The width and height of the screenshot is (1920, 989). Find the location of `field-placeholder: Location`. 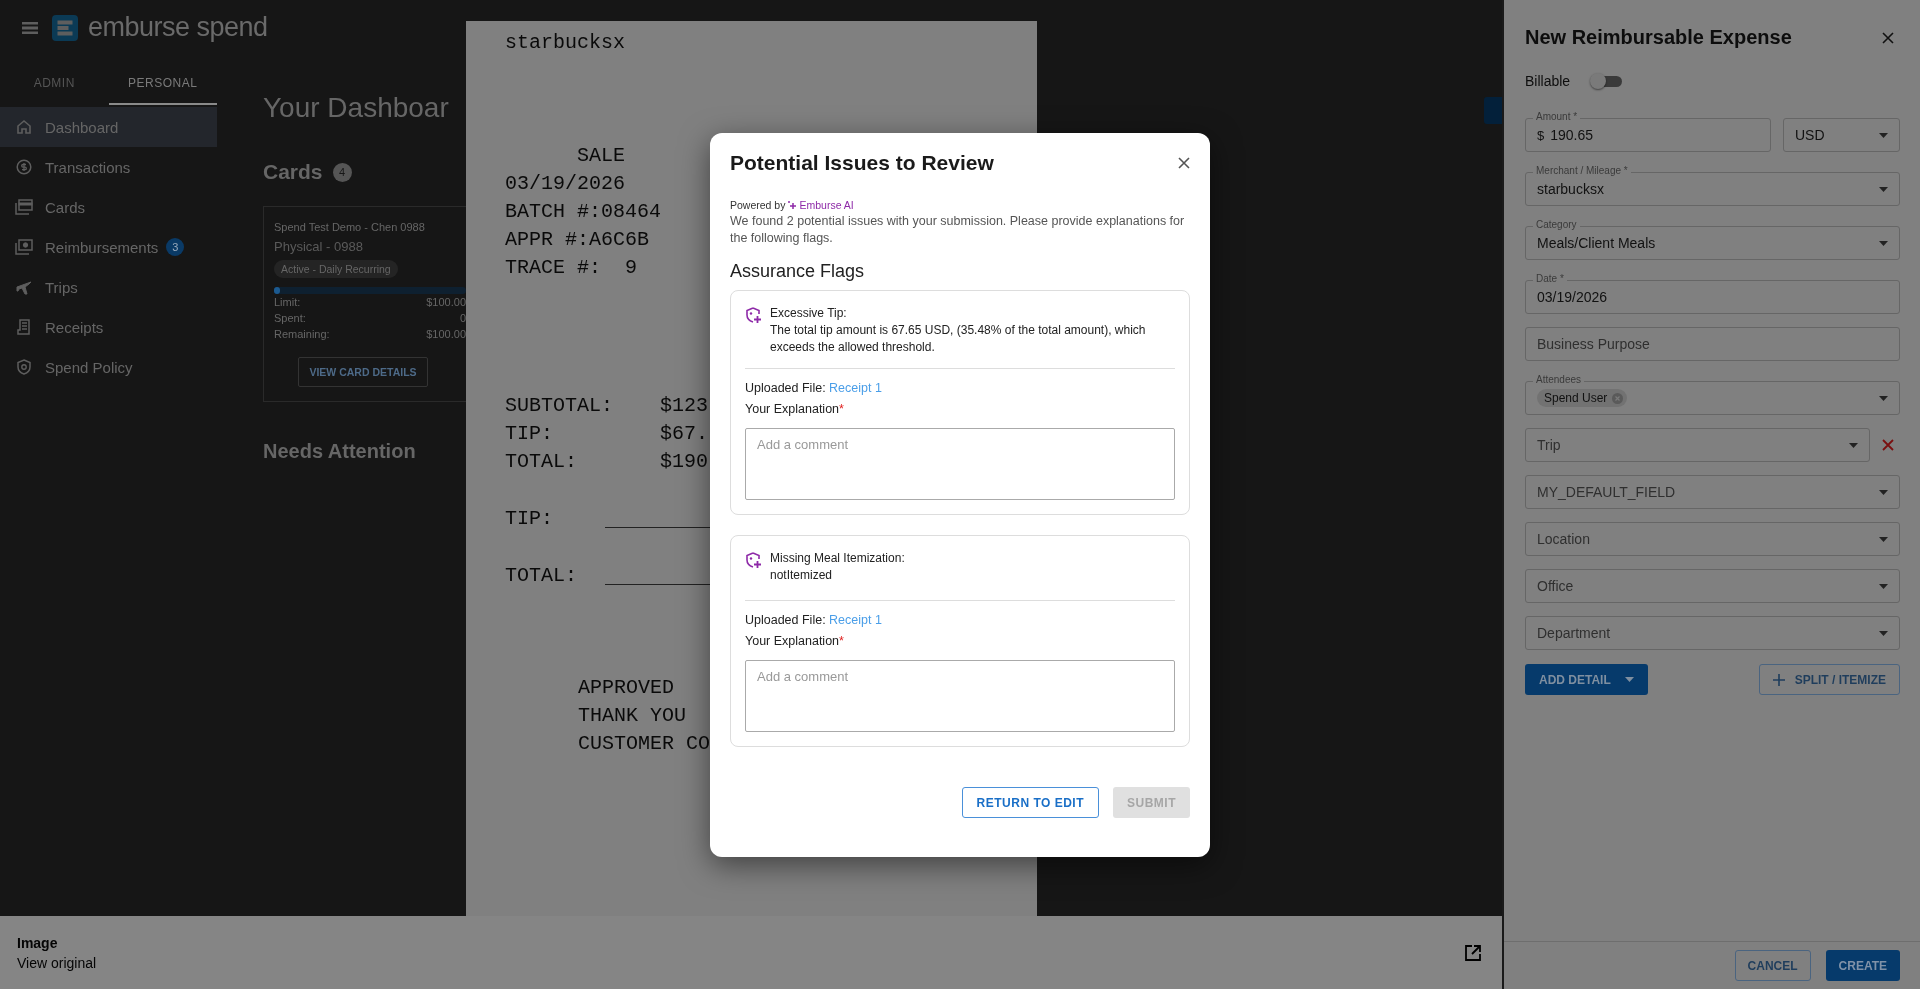

field-placeholder: Location is located at coordinates (1563, 539).